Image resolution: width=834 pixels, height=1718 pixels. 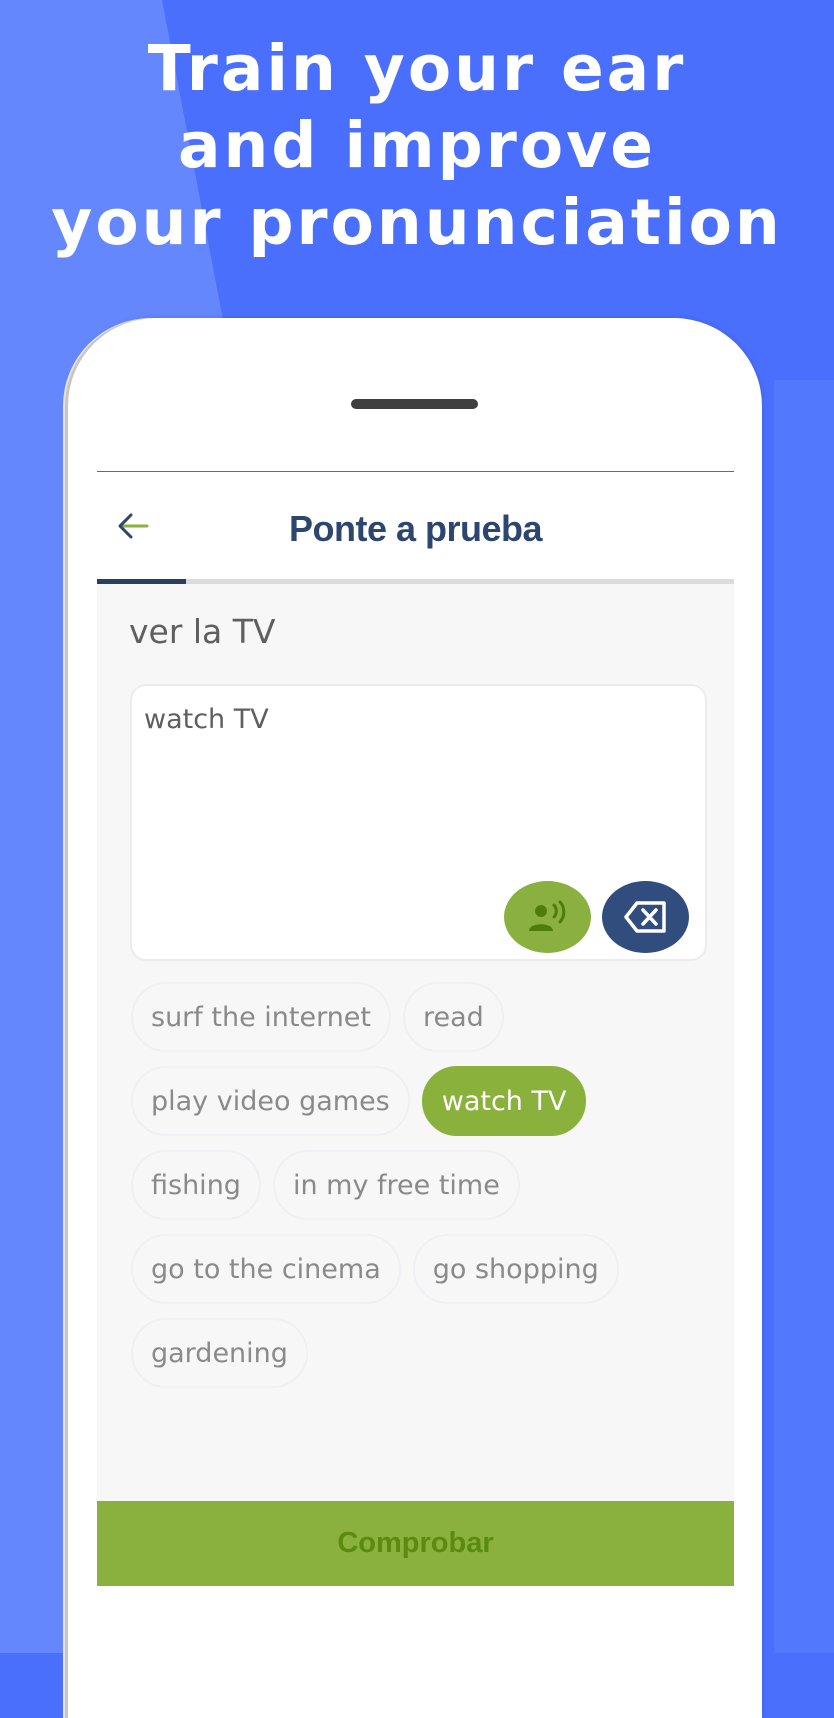 I want to click on page-title: Ponte a prueba, so click(x=415, y=528).